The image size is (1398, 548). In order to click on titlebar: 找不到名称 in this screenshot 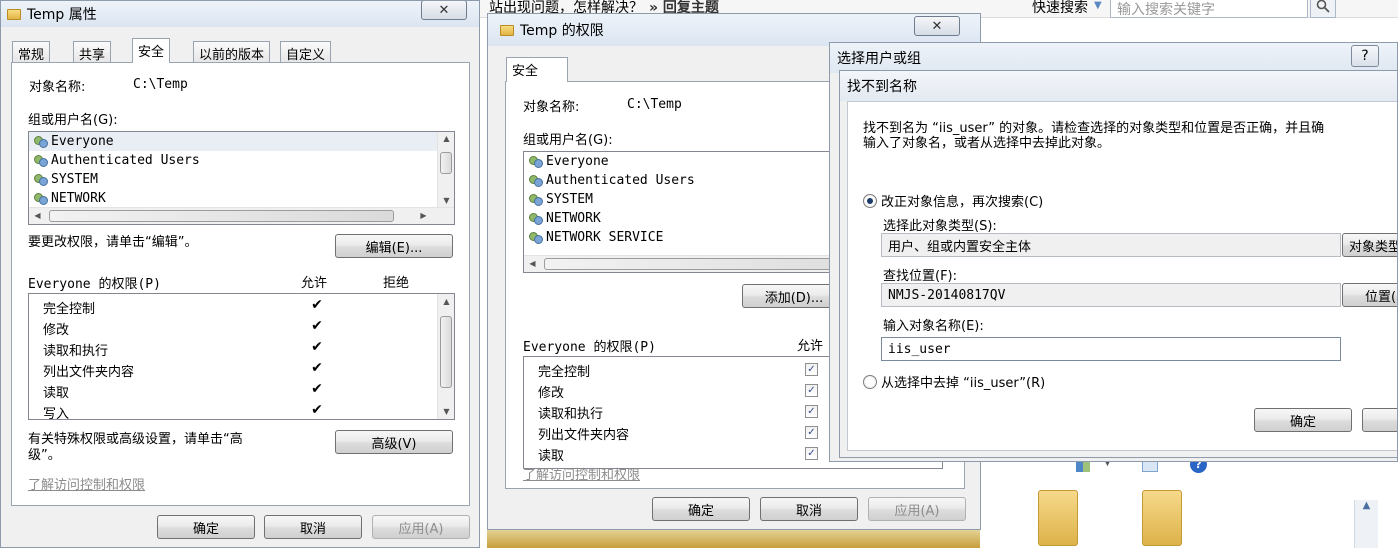, I will do `click(1118, 86)`.